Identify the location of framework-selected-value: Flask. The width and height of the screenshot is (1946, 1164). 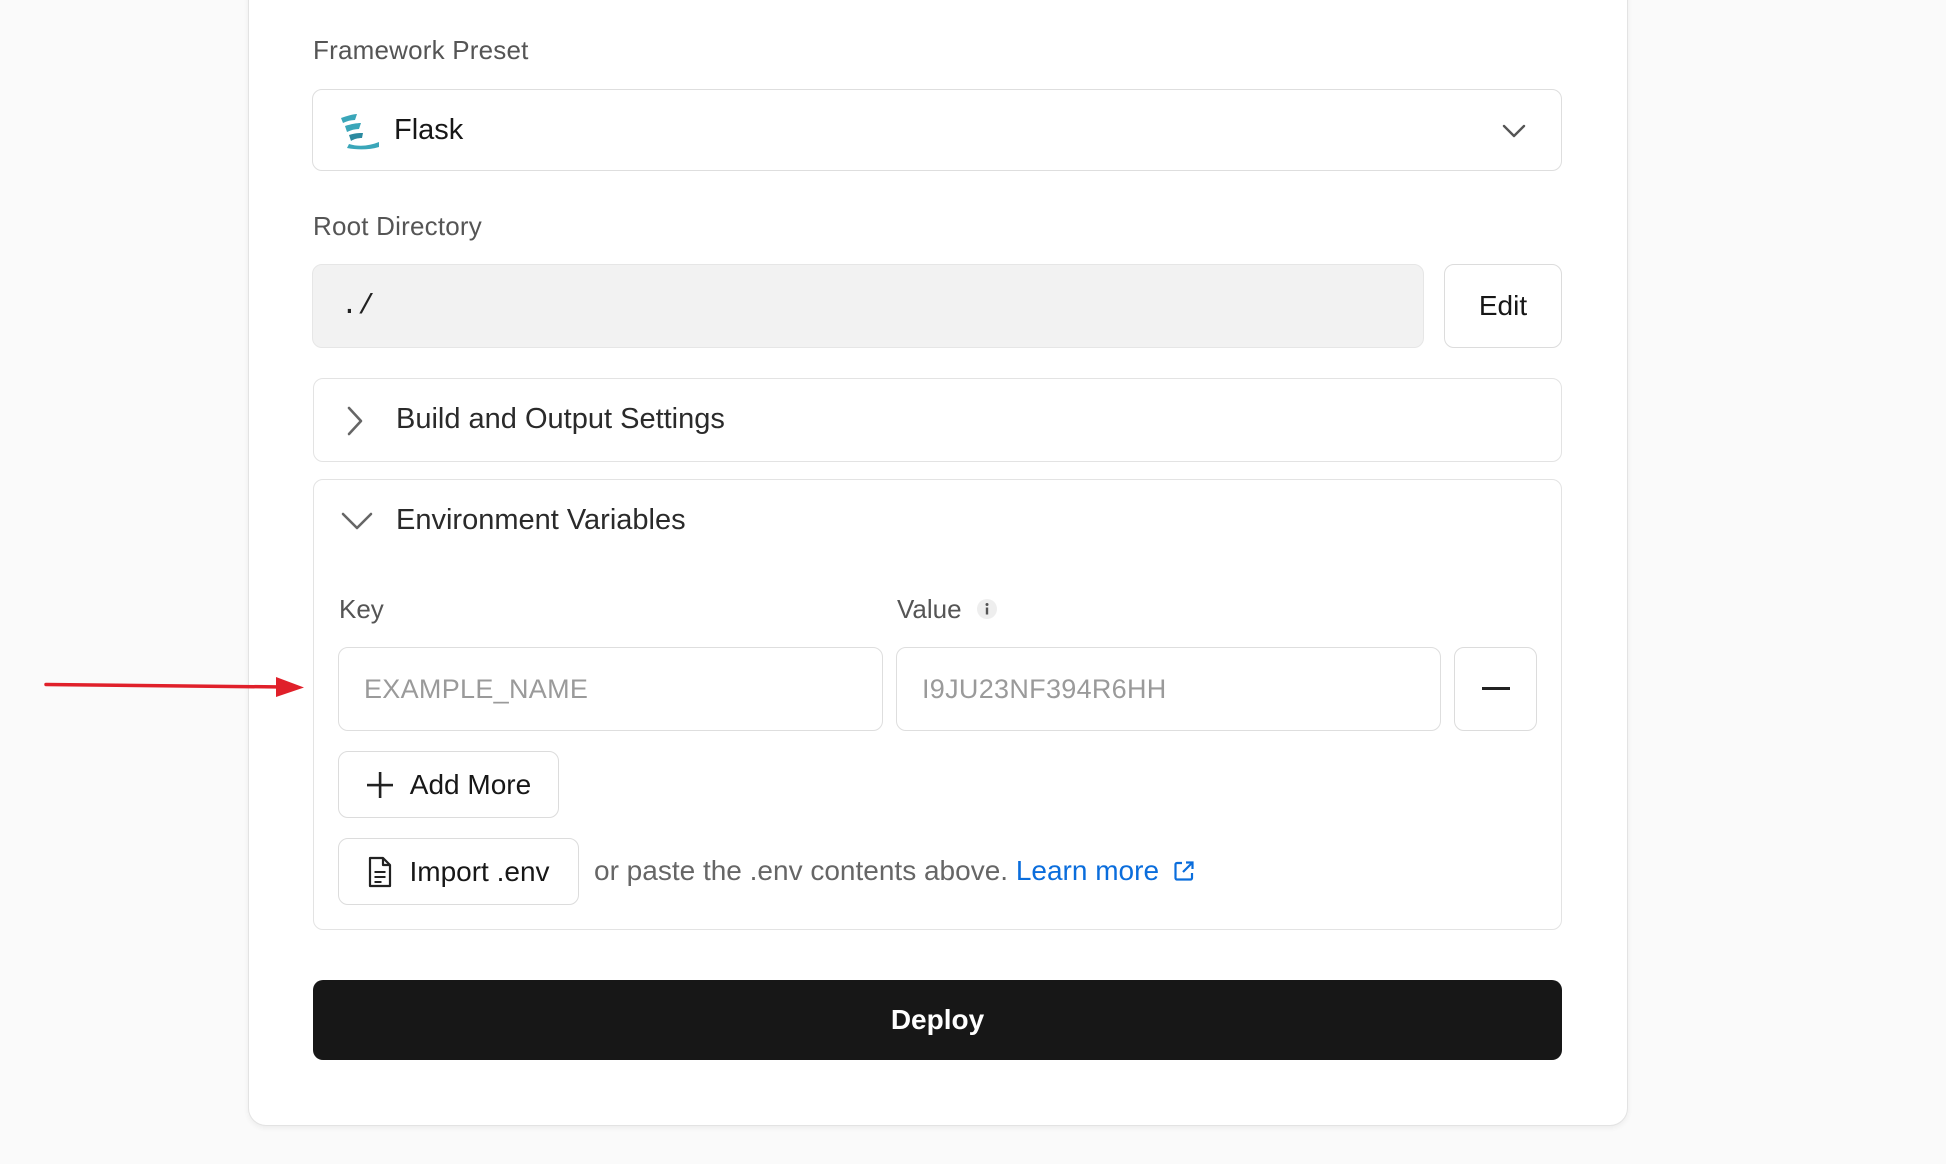
(429, 129).